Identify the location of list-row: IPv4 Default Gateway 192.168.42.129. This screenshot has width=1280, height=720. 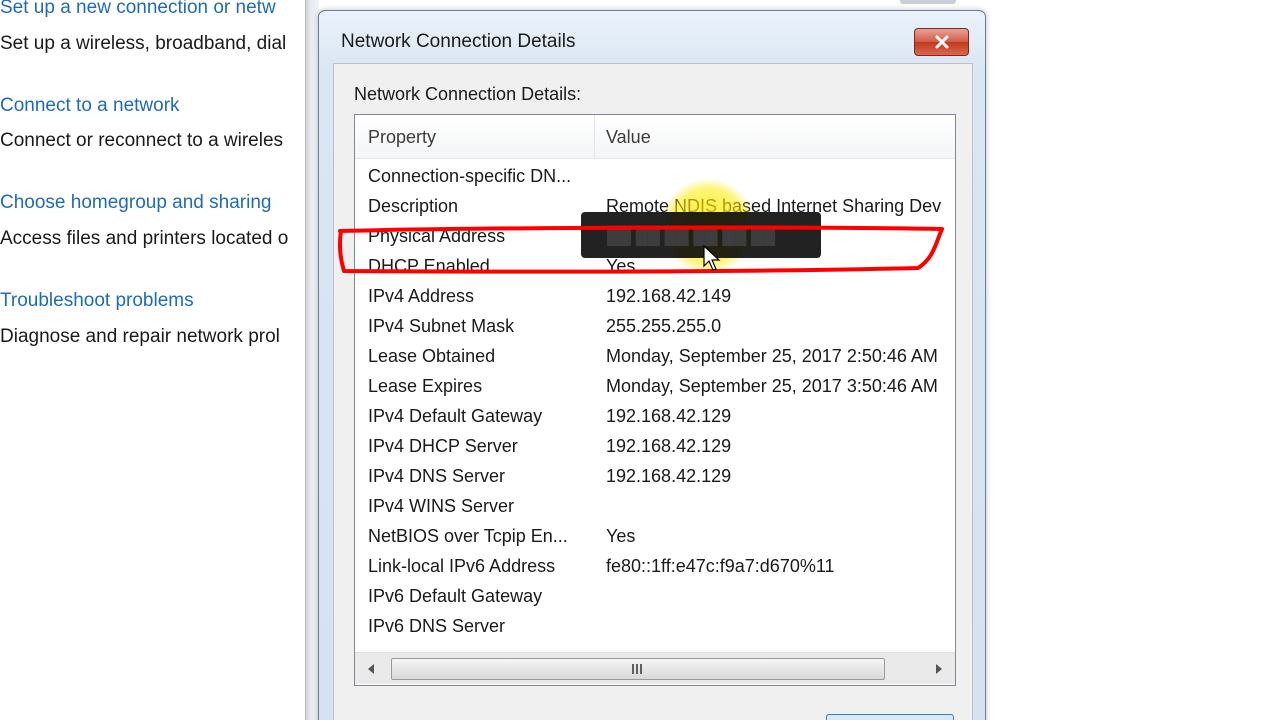
(655, 417).